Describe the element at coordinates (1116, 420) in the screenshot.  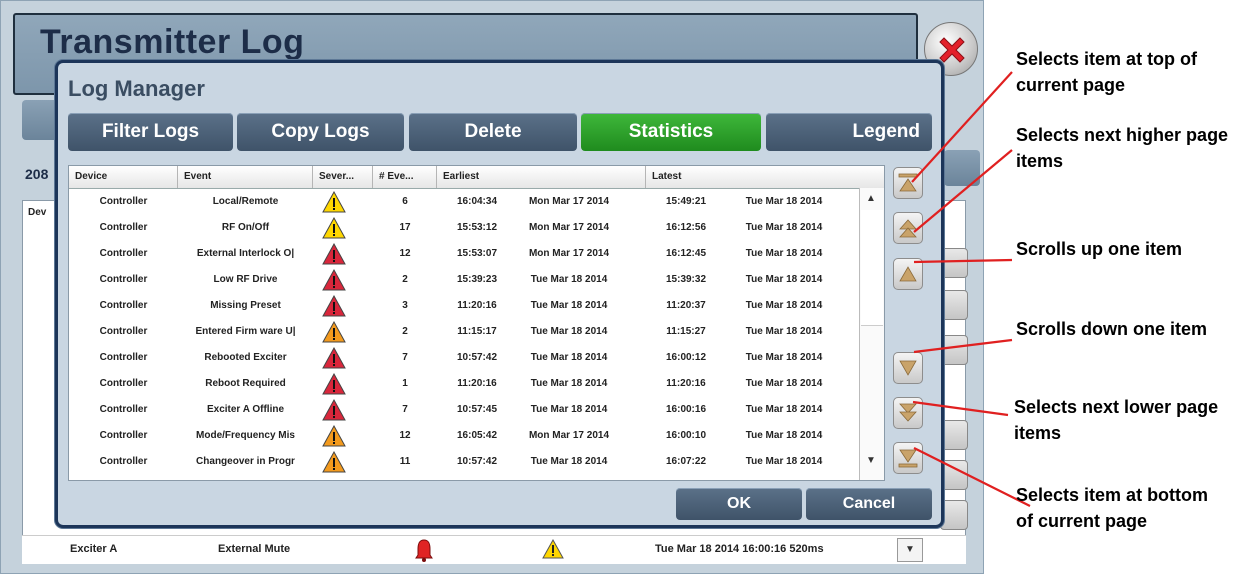
I see `callout-next-lower: Selects next lower page items` at that location.